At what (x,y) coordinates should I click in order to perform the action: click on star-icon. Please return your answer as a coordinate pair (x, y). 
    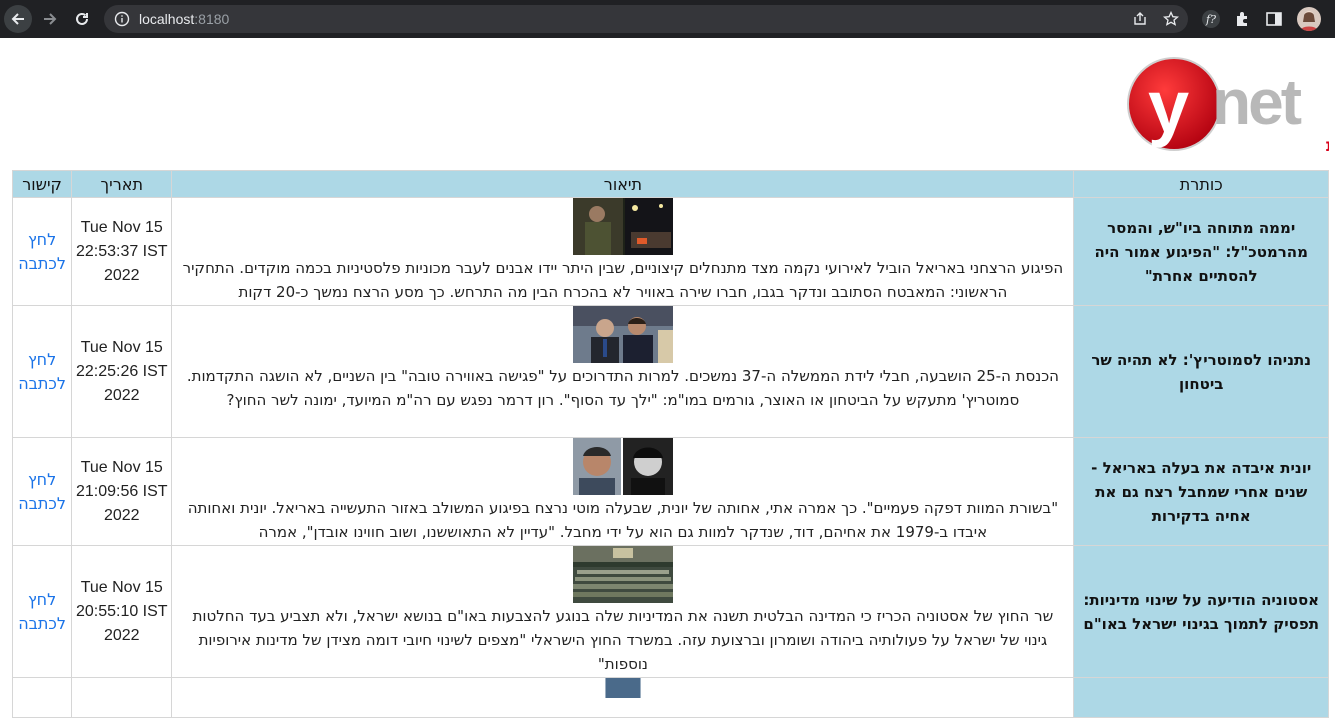
    Looking at the image, I should click on (1171, 19).